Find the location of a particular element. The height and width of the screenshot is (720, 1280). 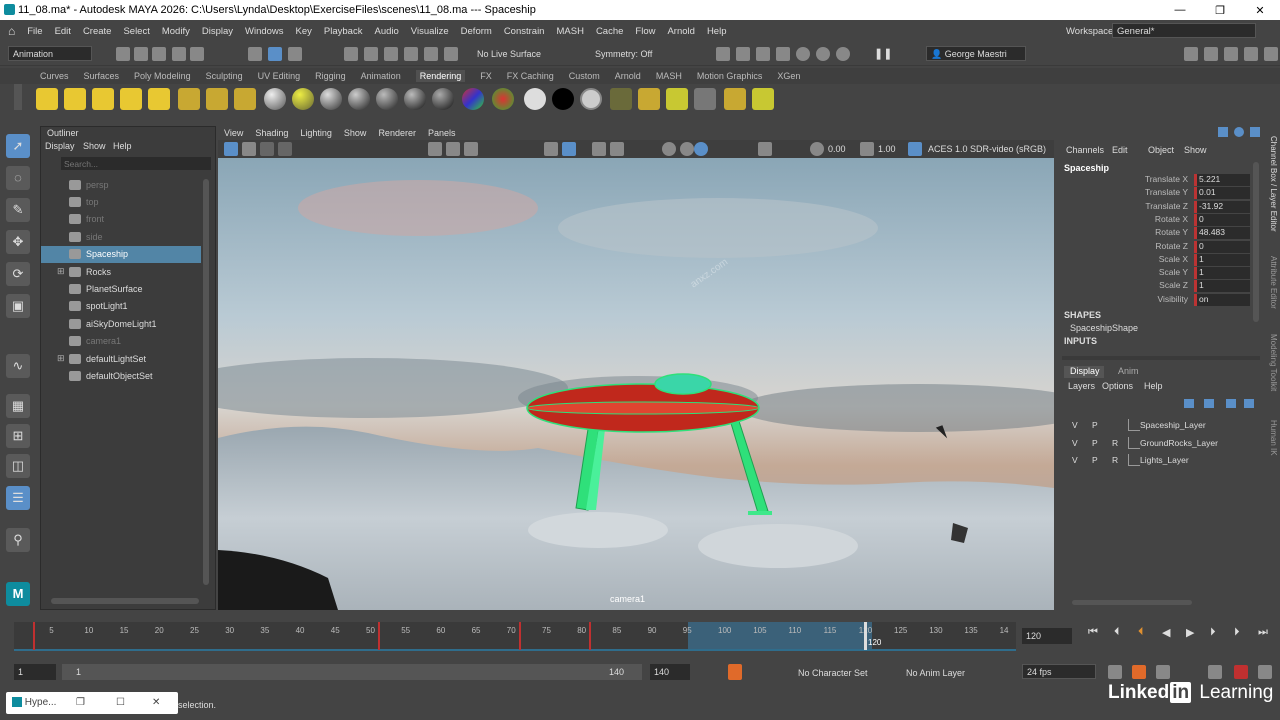

outliner-item: front is located at coordinates (121, 219).